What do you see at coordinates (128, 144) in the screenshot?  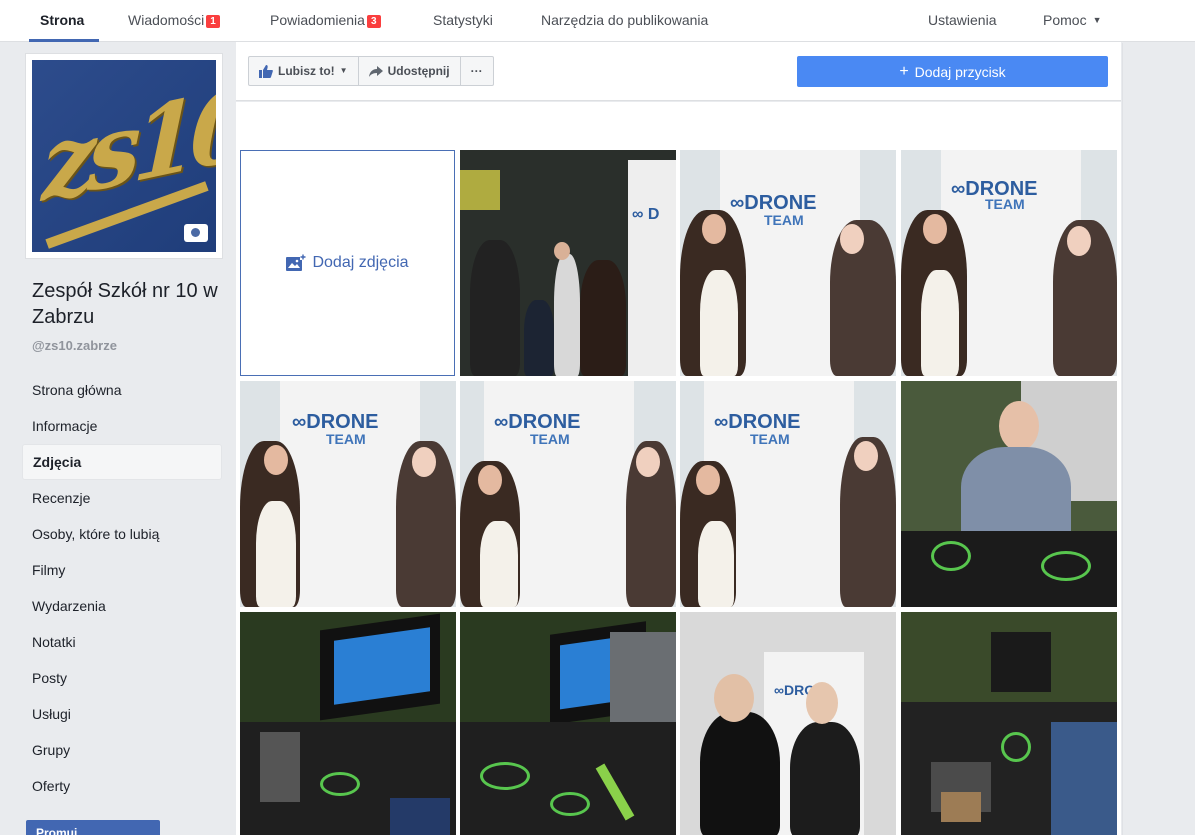 I see `logo-text: zs10` at bounding box center [128, 144].